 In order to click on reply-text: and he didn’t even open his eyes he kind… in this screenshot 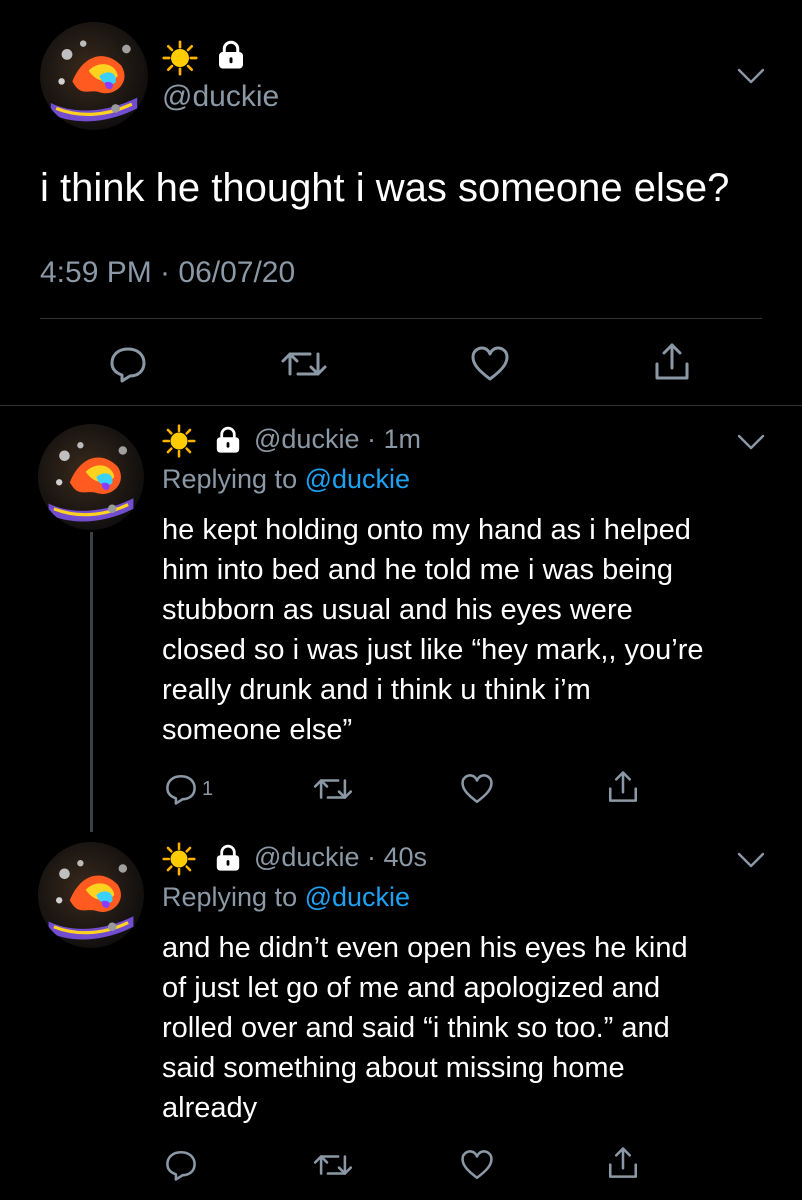, I will do `click(472, 1028)`.